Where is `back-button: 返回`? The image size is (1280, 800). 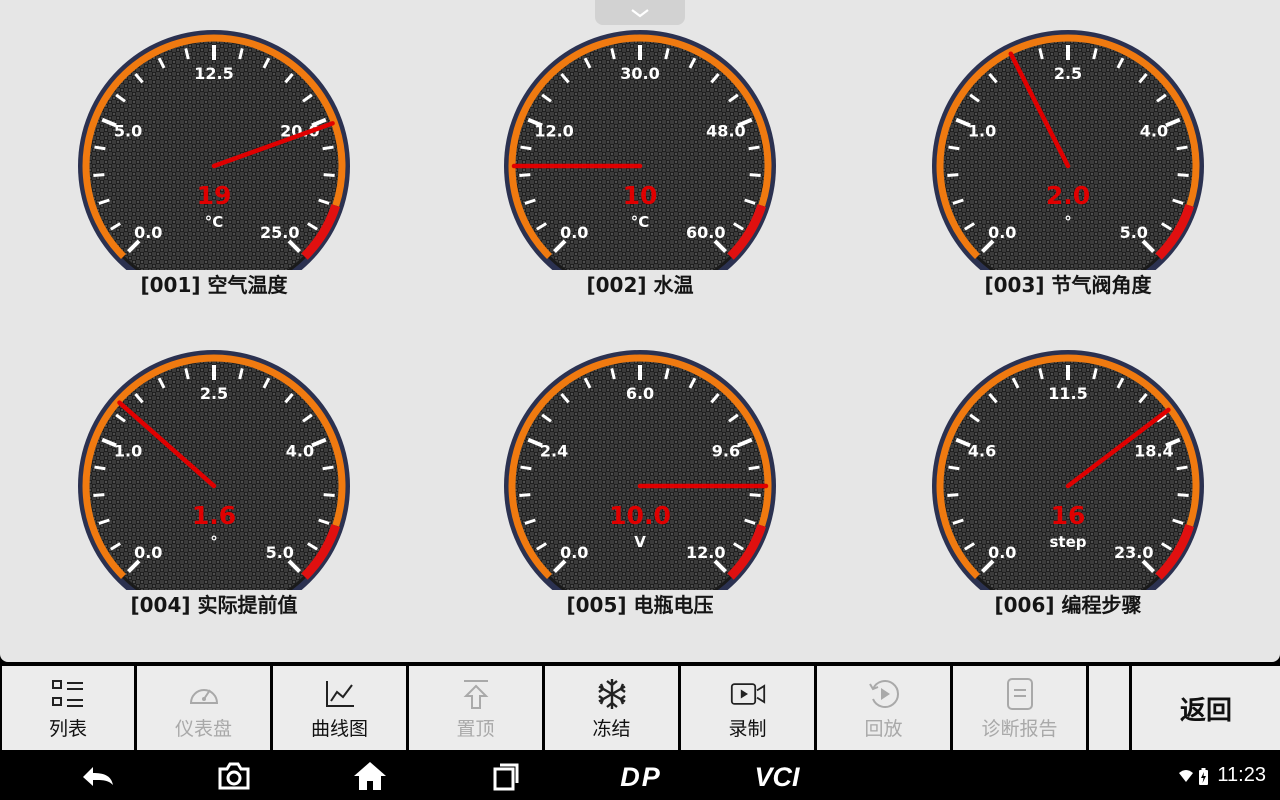
back-button: 返回 is located at coordinates (1206, 708).